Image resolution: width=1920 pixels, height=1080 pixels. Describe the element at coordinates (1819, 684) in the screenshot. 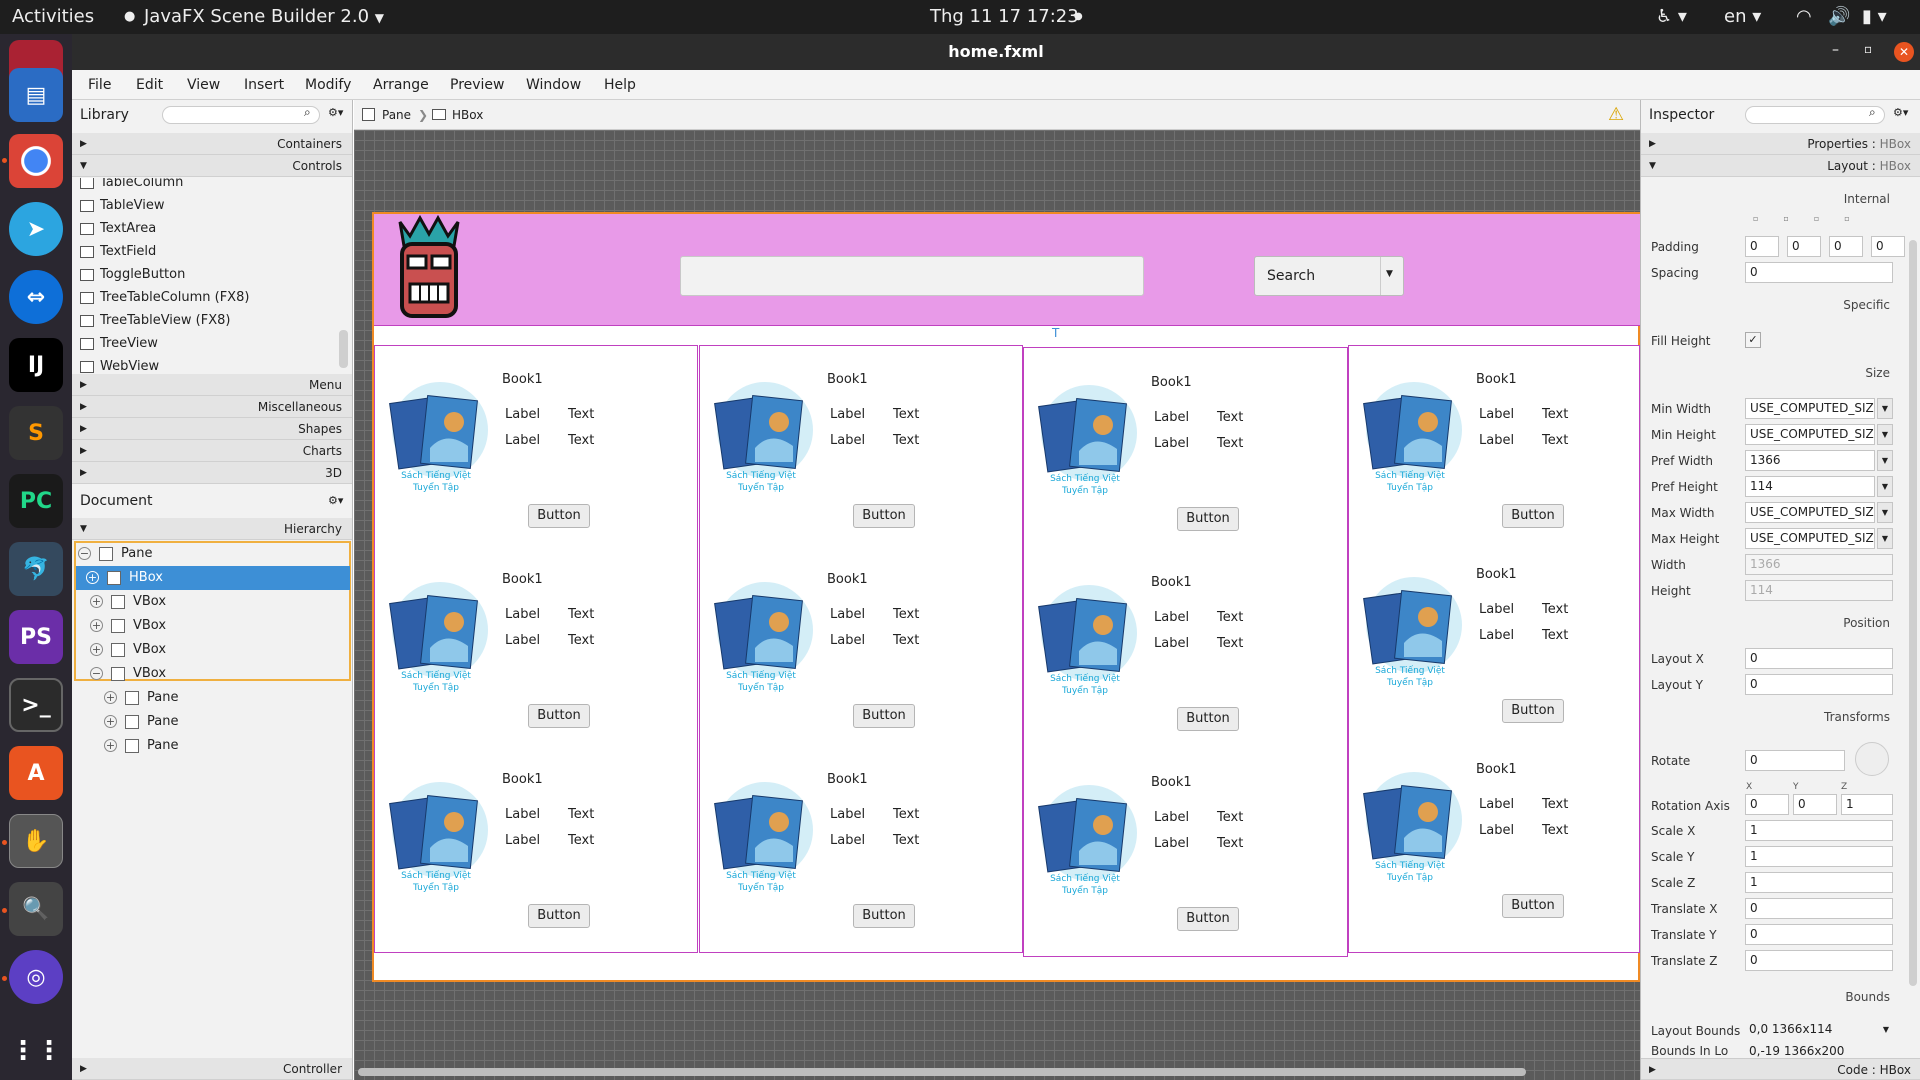

I see `layout-y-field: 0` at that location.